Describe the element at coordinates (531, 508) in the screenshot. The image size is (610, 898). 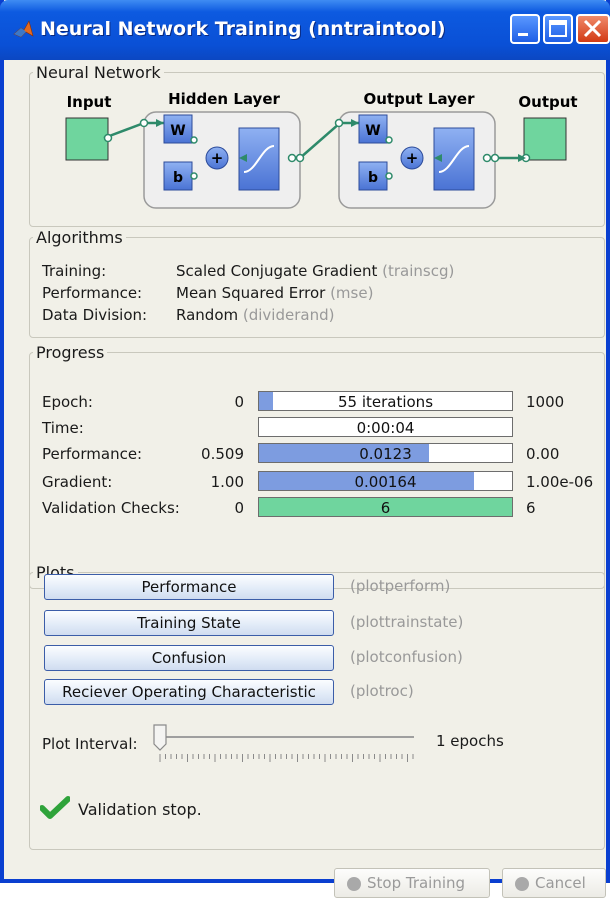
I see `progress-end-value: 6` at that location.